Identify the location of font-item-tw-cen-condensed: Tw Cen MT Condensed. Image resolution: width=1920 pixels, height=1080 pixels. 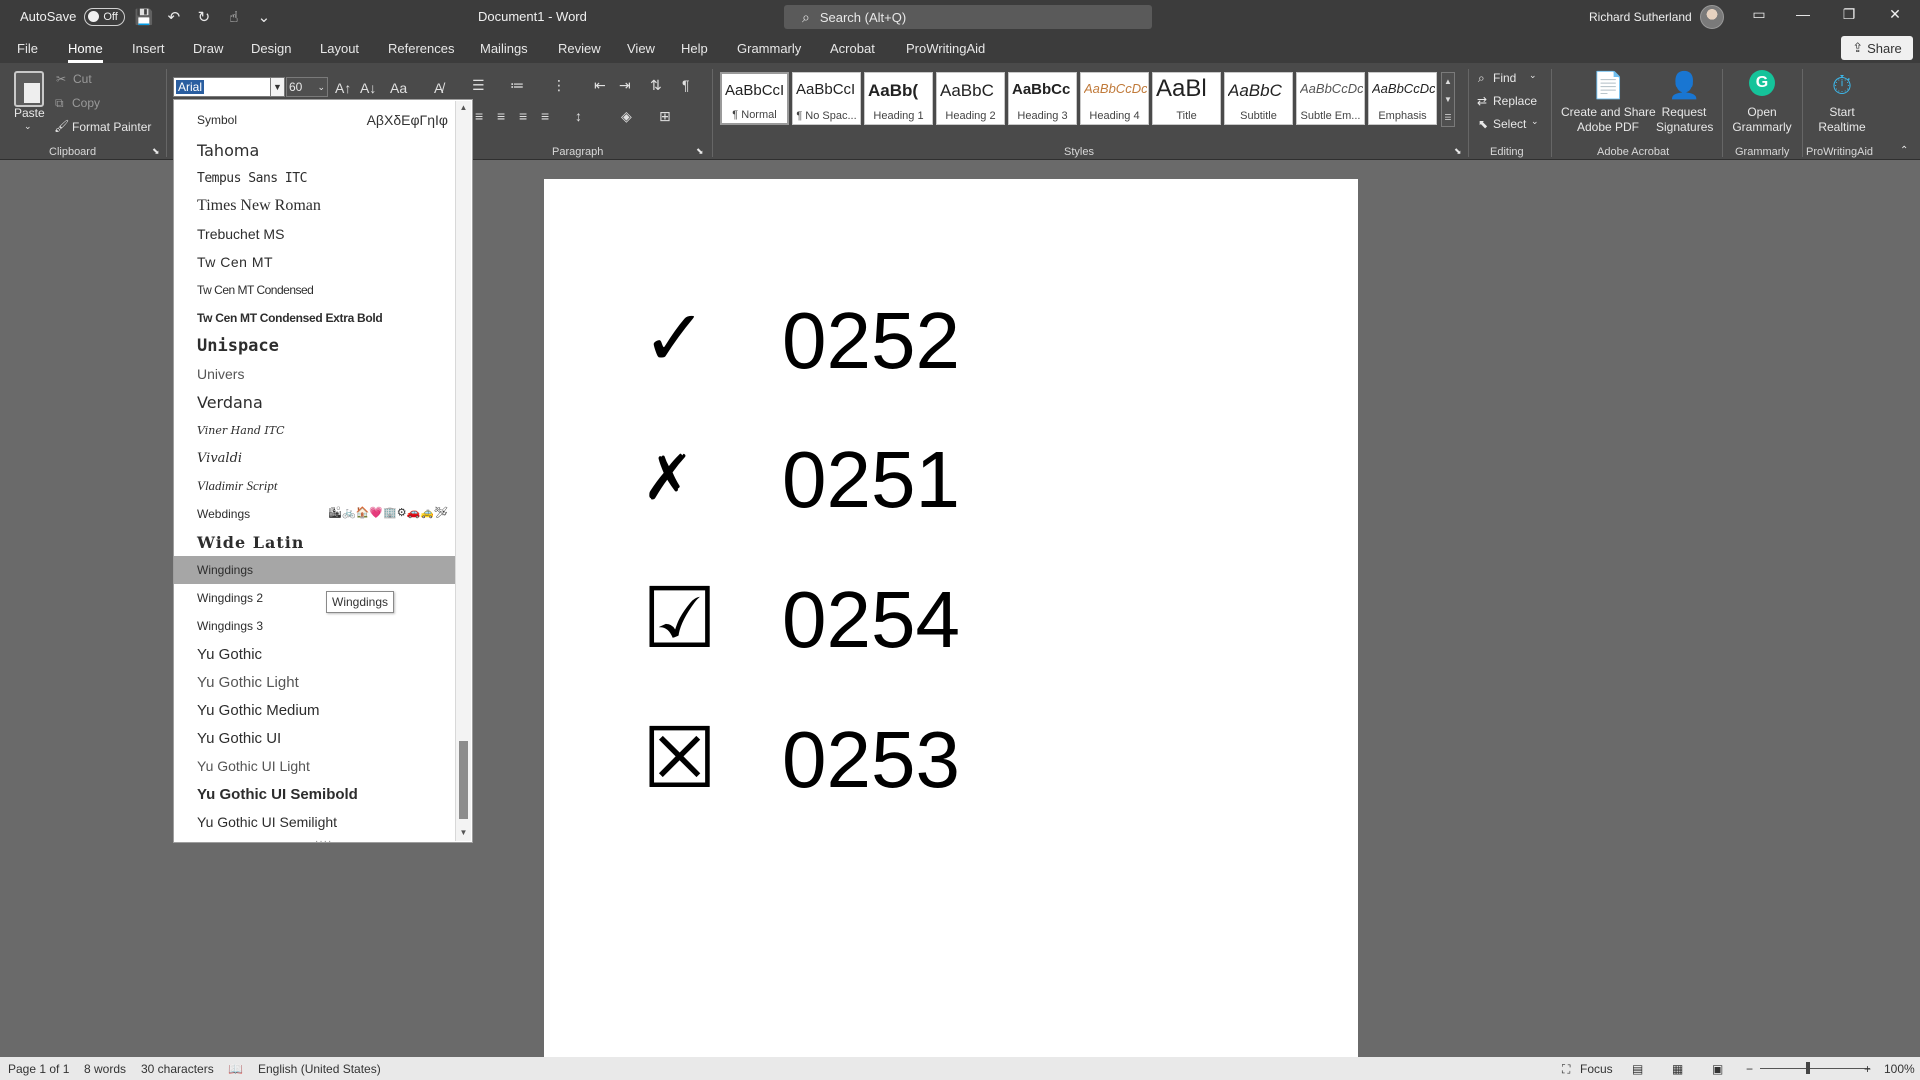
(315, 290).